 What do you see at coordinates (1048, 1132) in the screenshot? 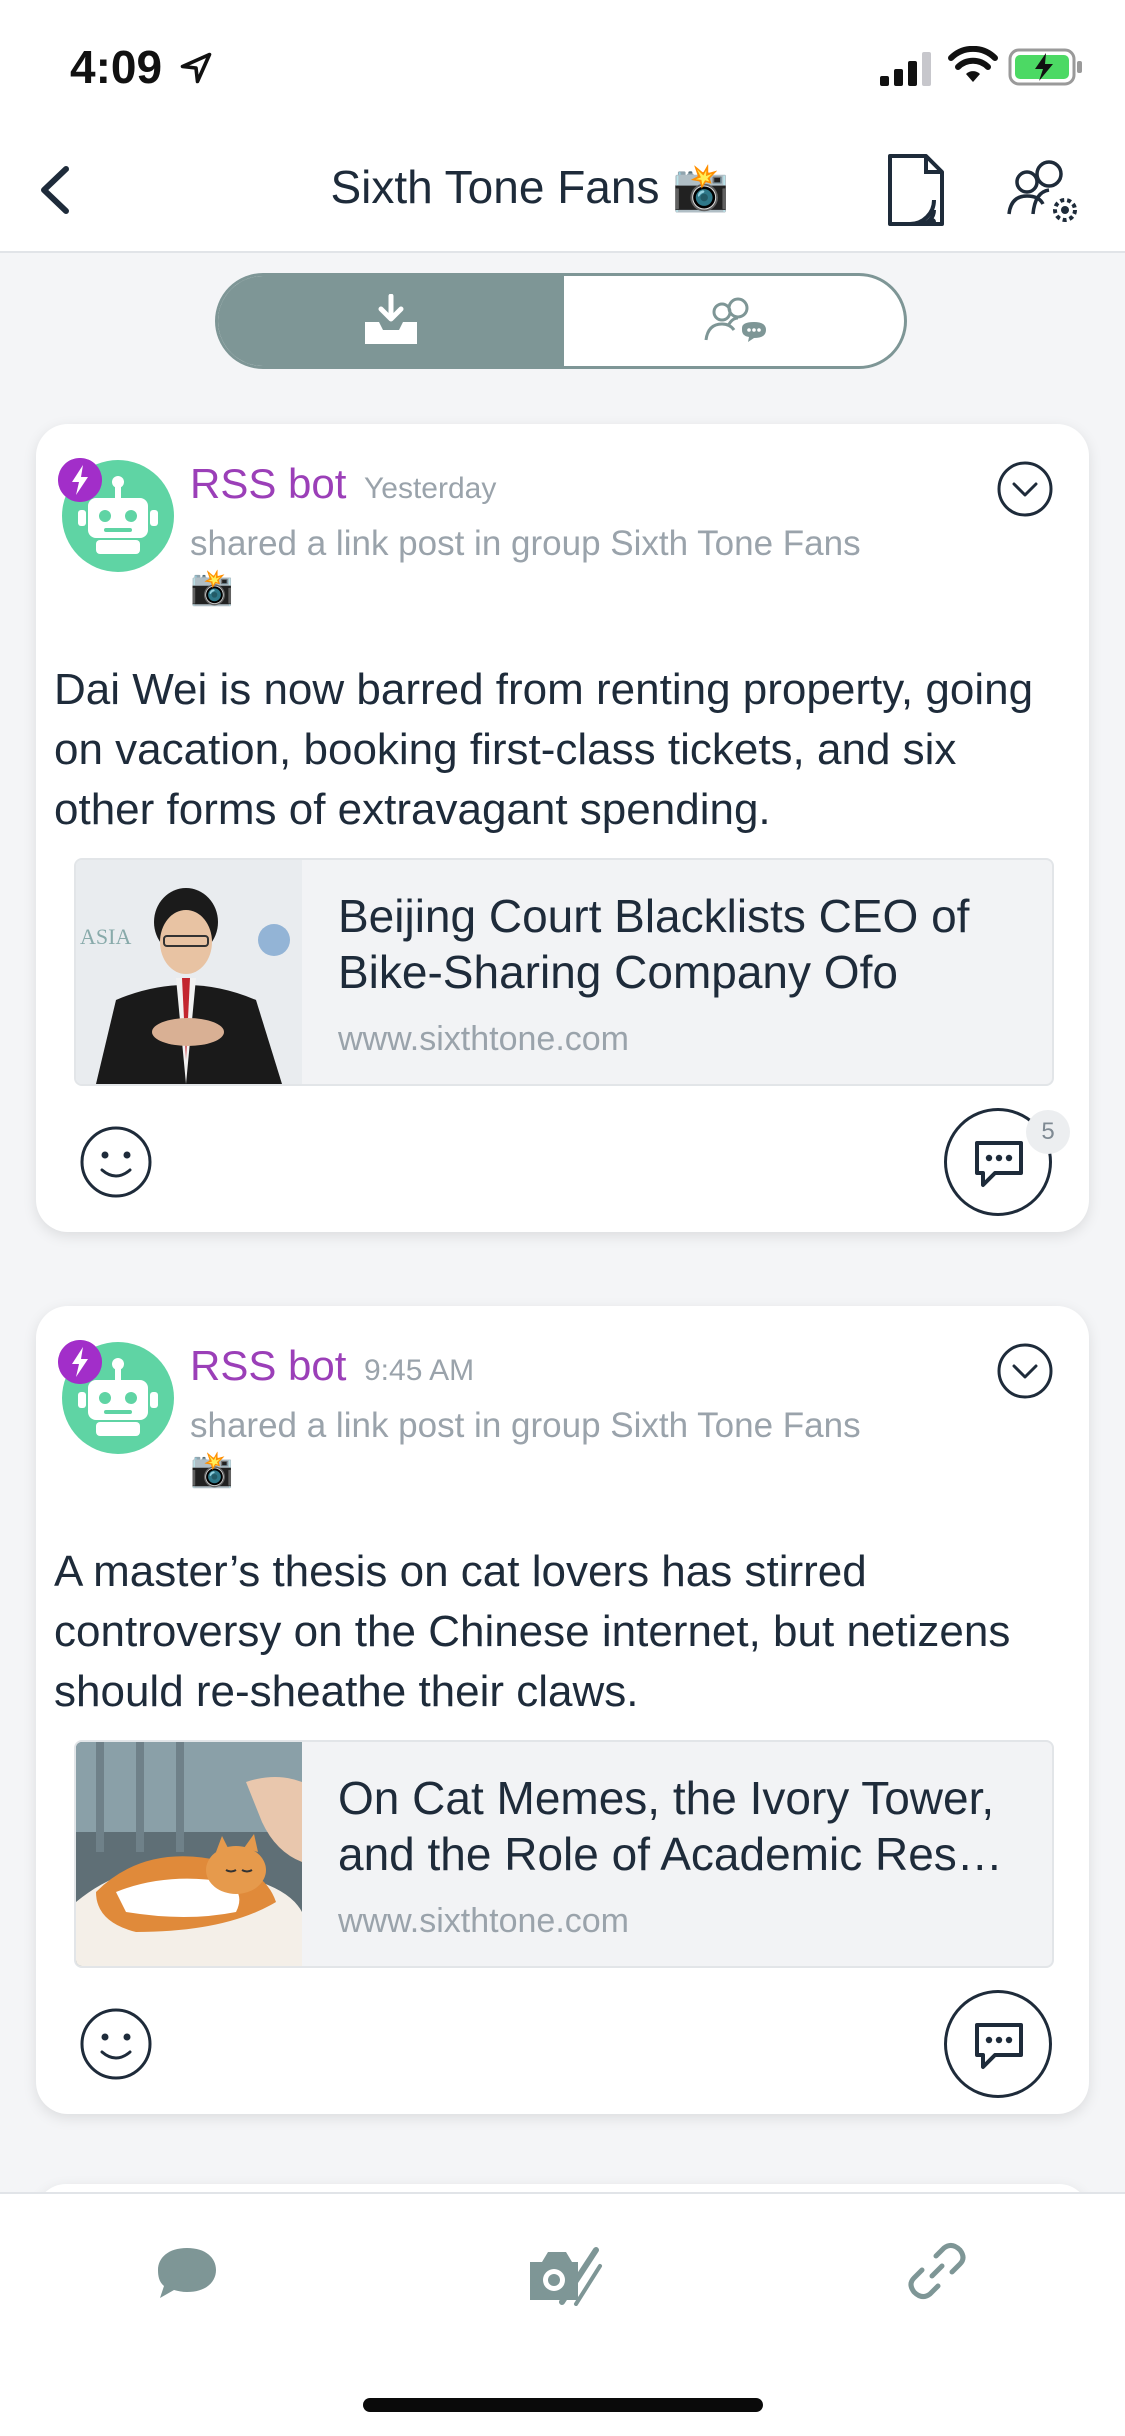
I see `comment-count-badge: 5` at bounding box center [1048, 1132].